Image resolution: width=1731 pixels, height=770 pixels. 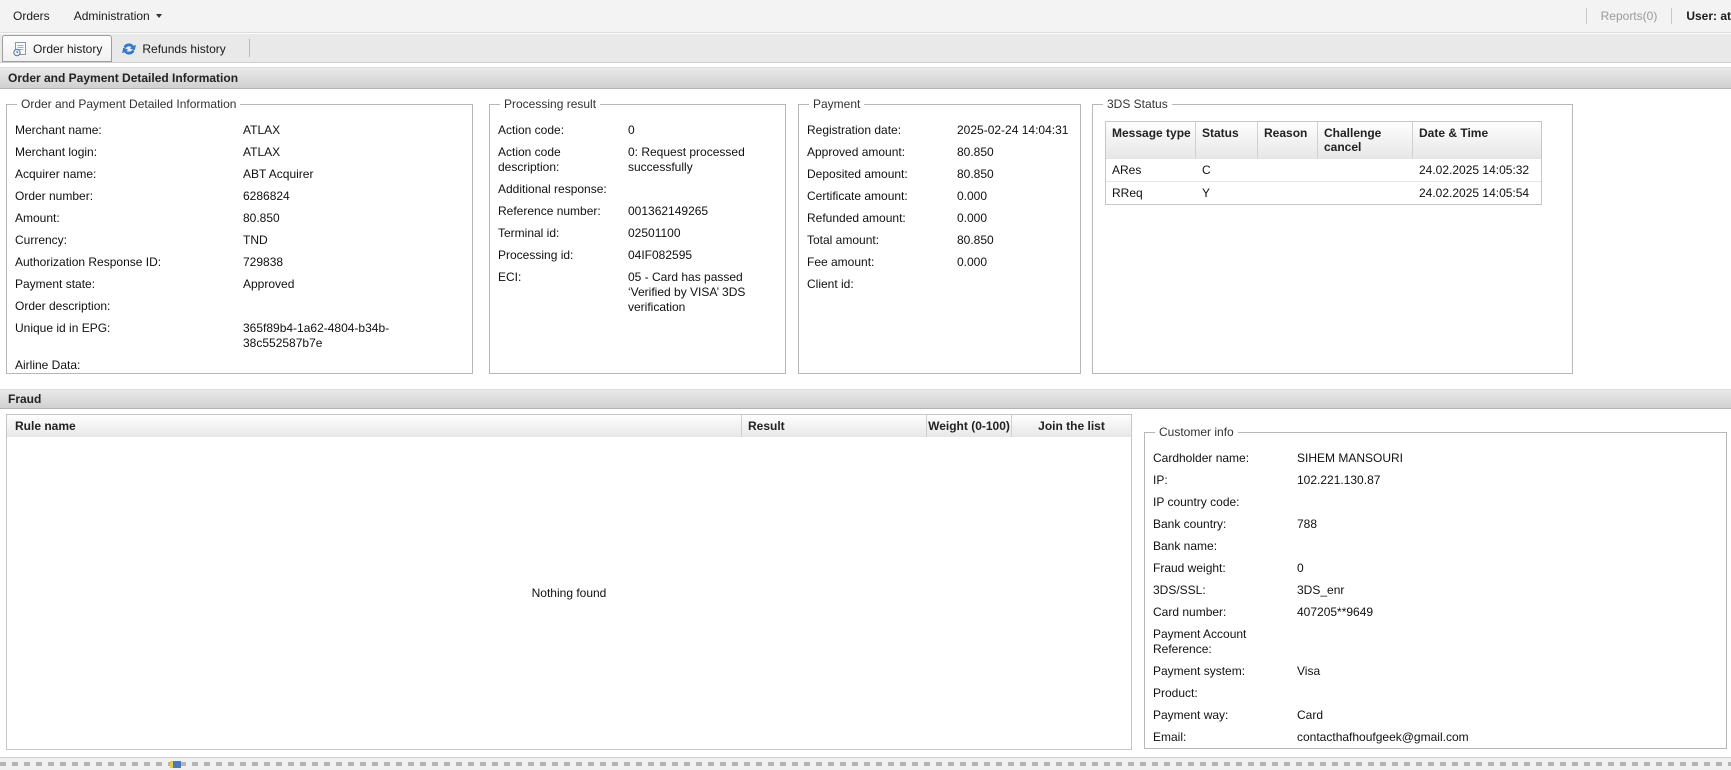 I want to click on table-row: RReq Y 24.02.2025 14:05:54, so click(x=1323, y=192).